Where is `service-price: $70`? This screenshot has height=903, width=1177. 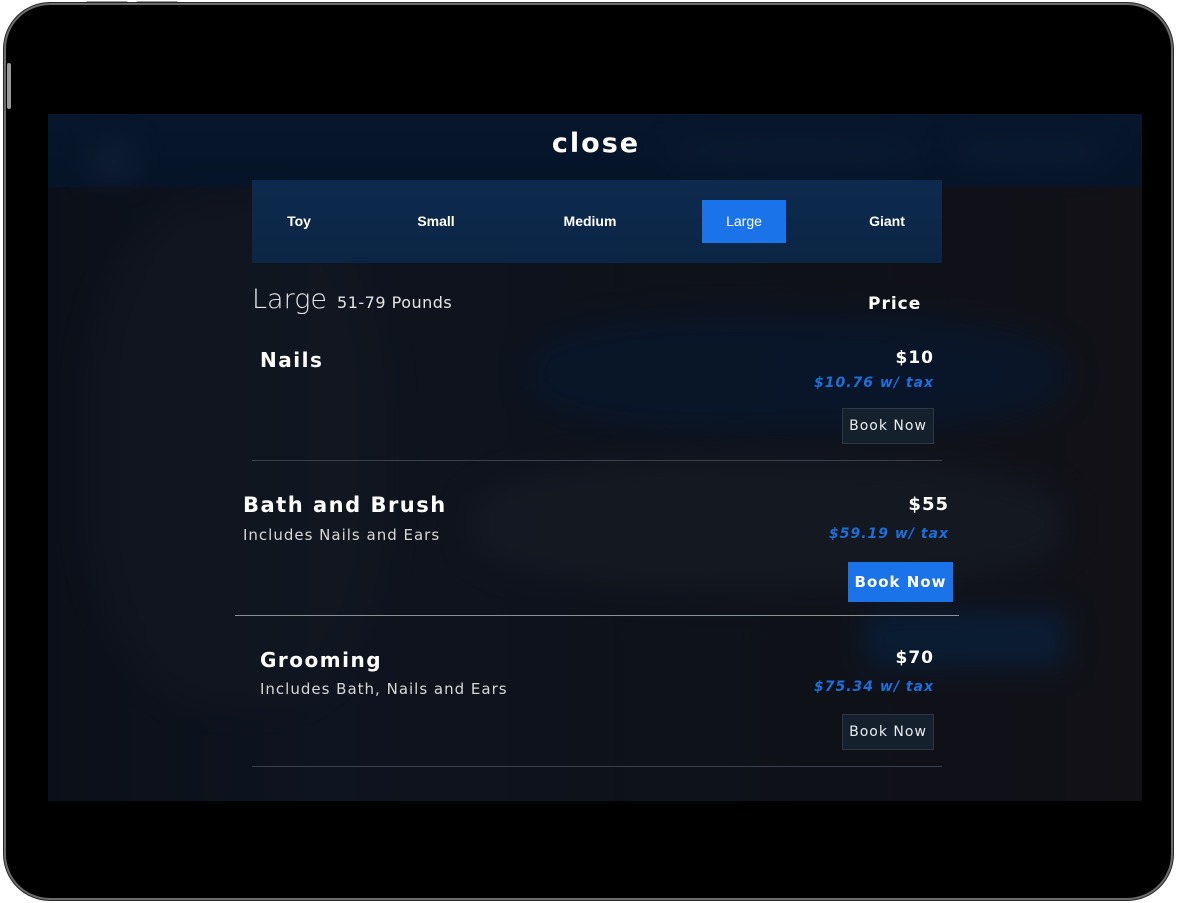 service-price: $70 is located at coordinates (914, 658).